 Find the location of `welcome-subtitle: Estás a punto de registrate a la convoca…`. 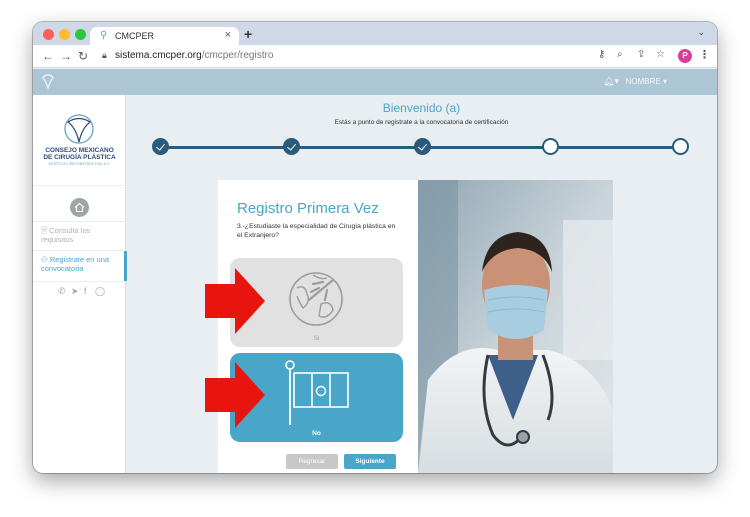

welcome-subtitle: Estás a punto de registrate a la convoca… is located at coordinates (421, 122).